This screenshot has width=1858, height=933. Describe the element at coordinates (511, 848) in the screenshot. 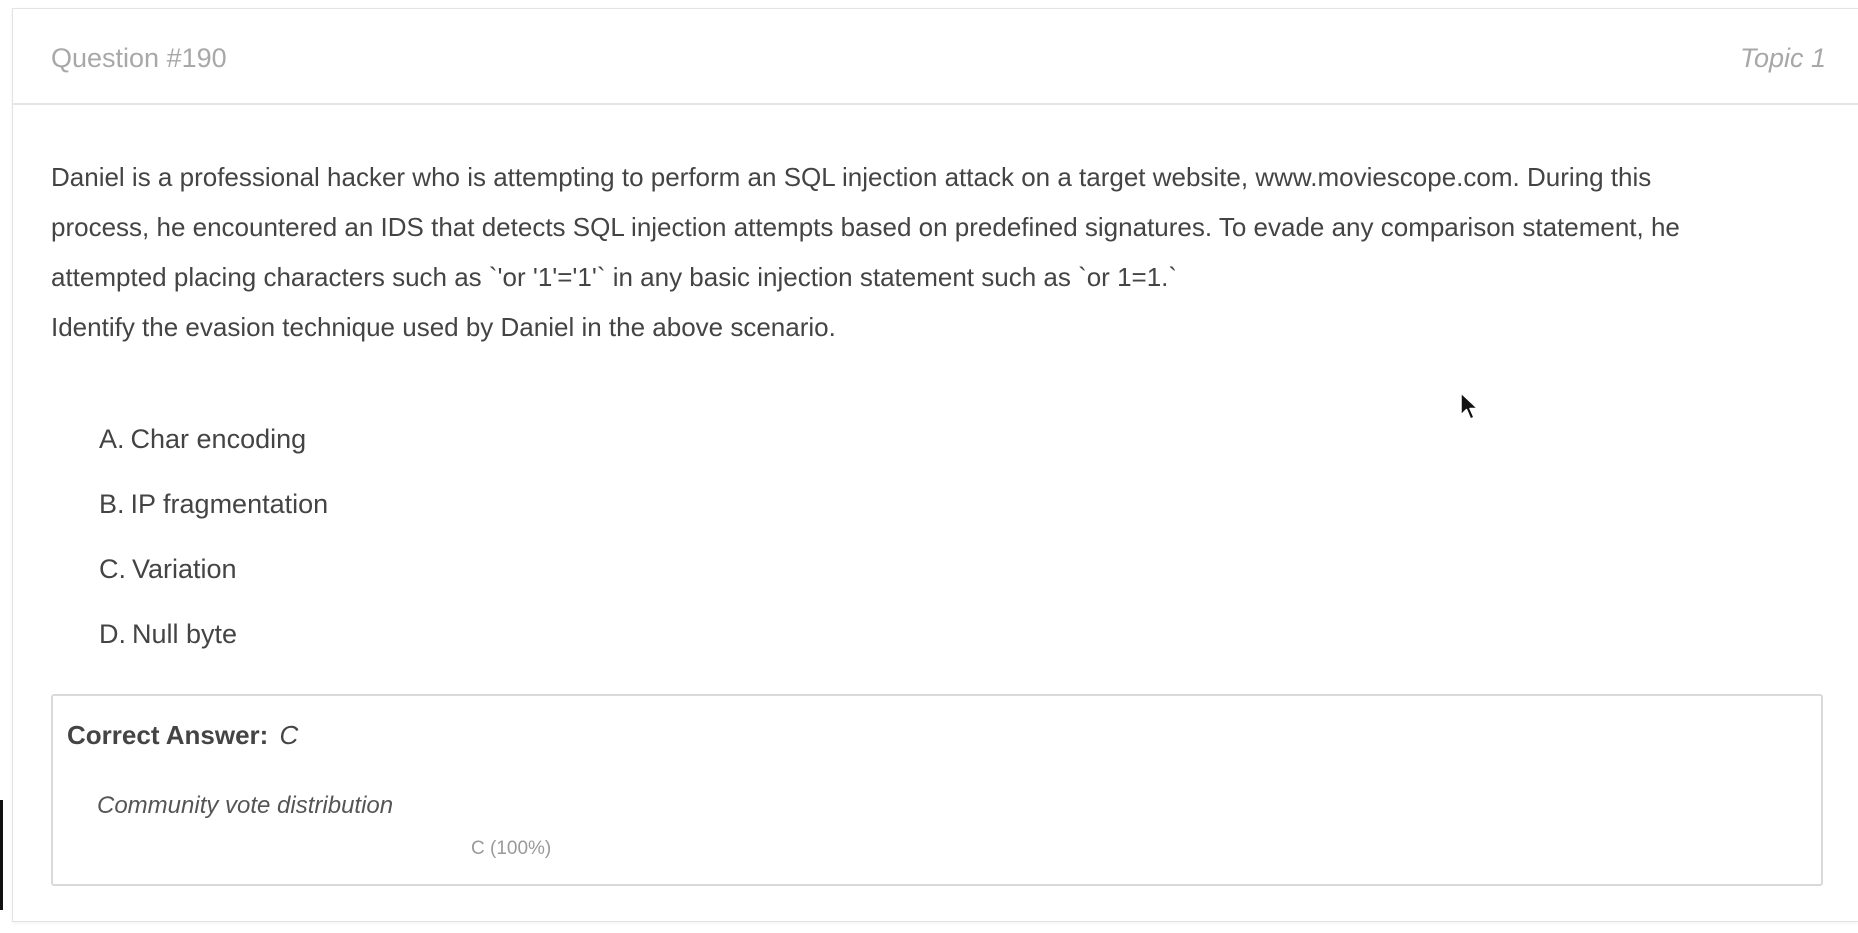

I see `vote-bar-label: C (100%)` at that location.